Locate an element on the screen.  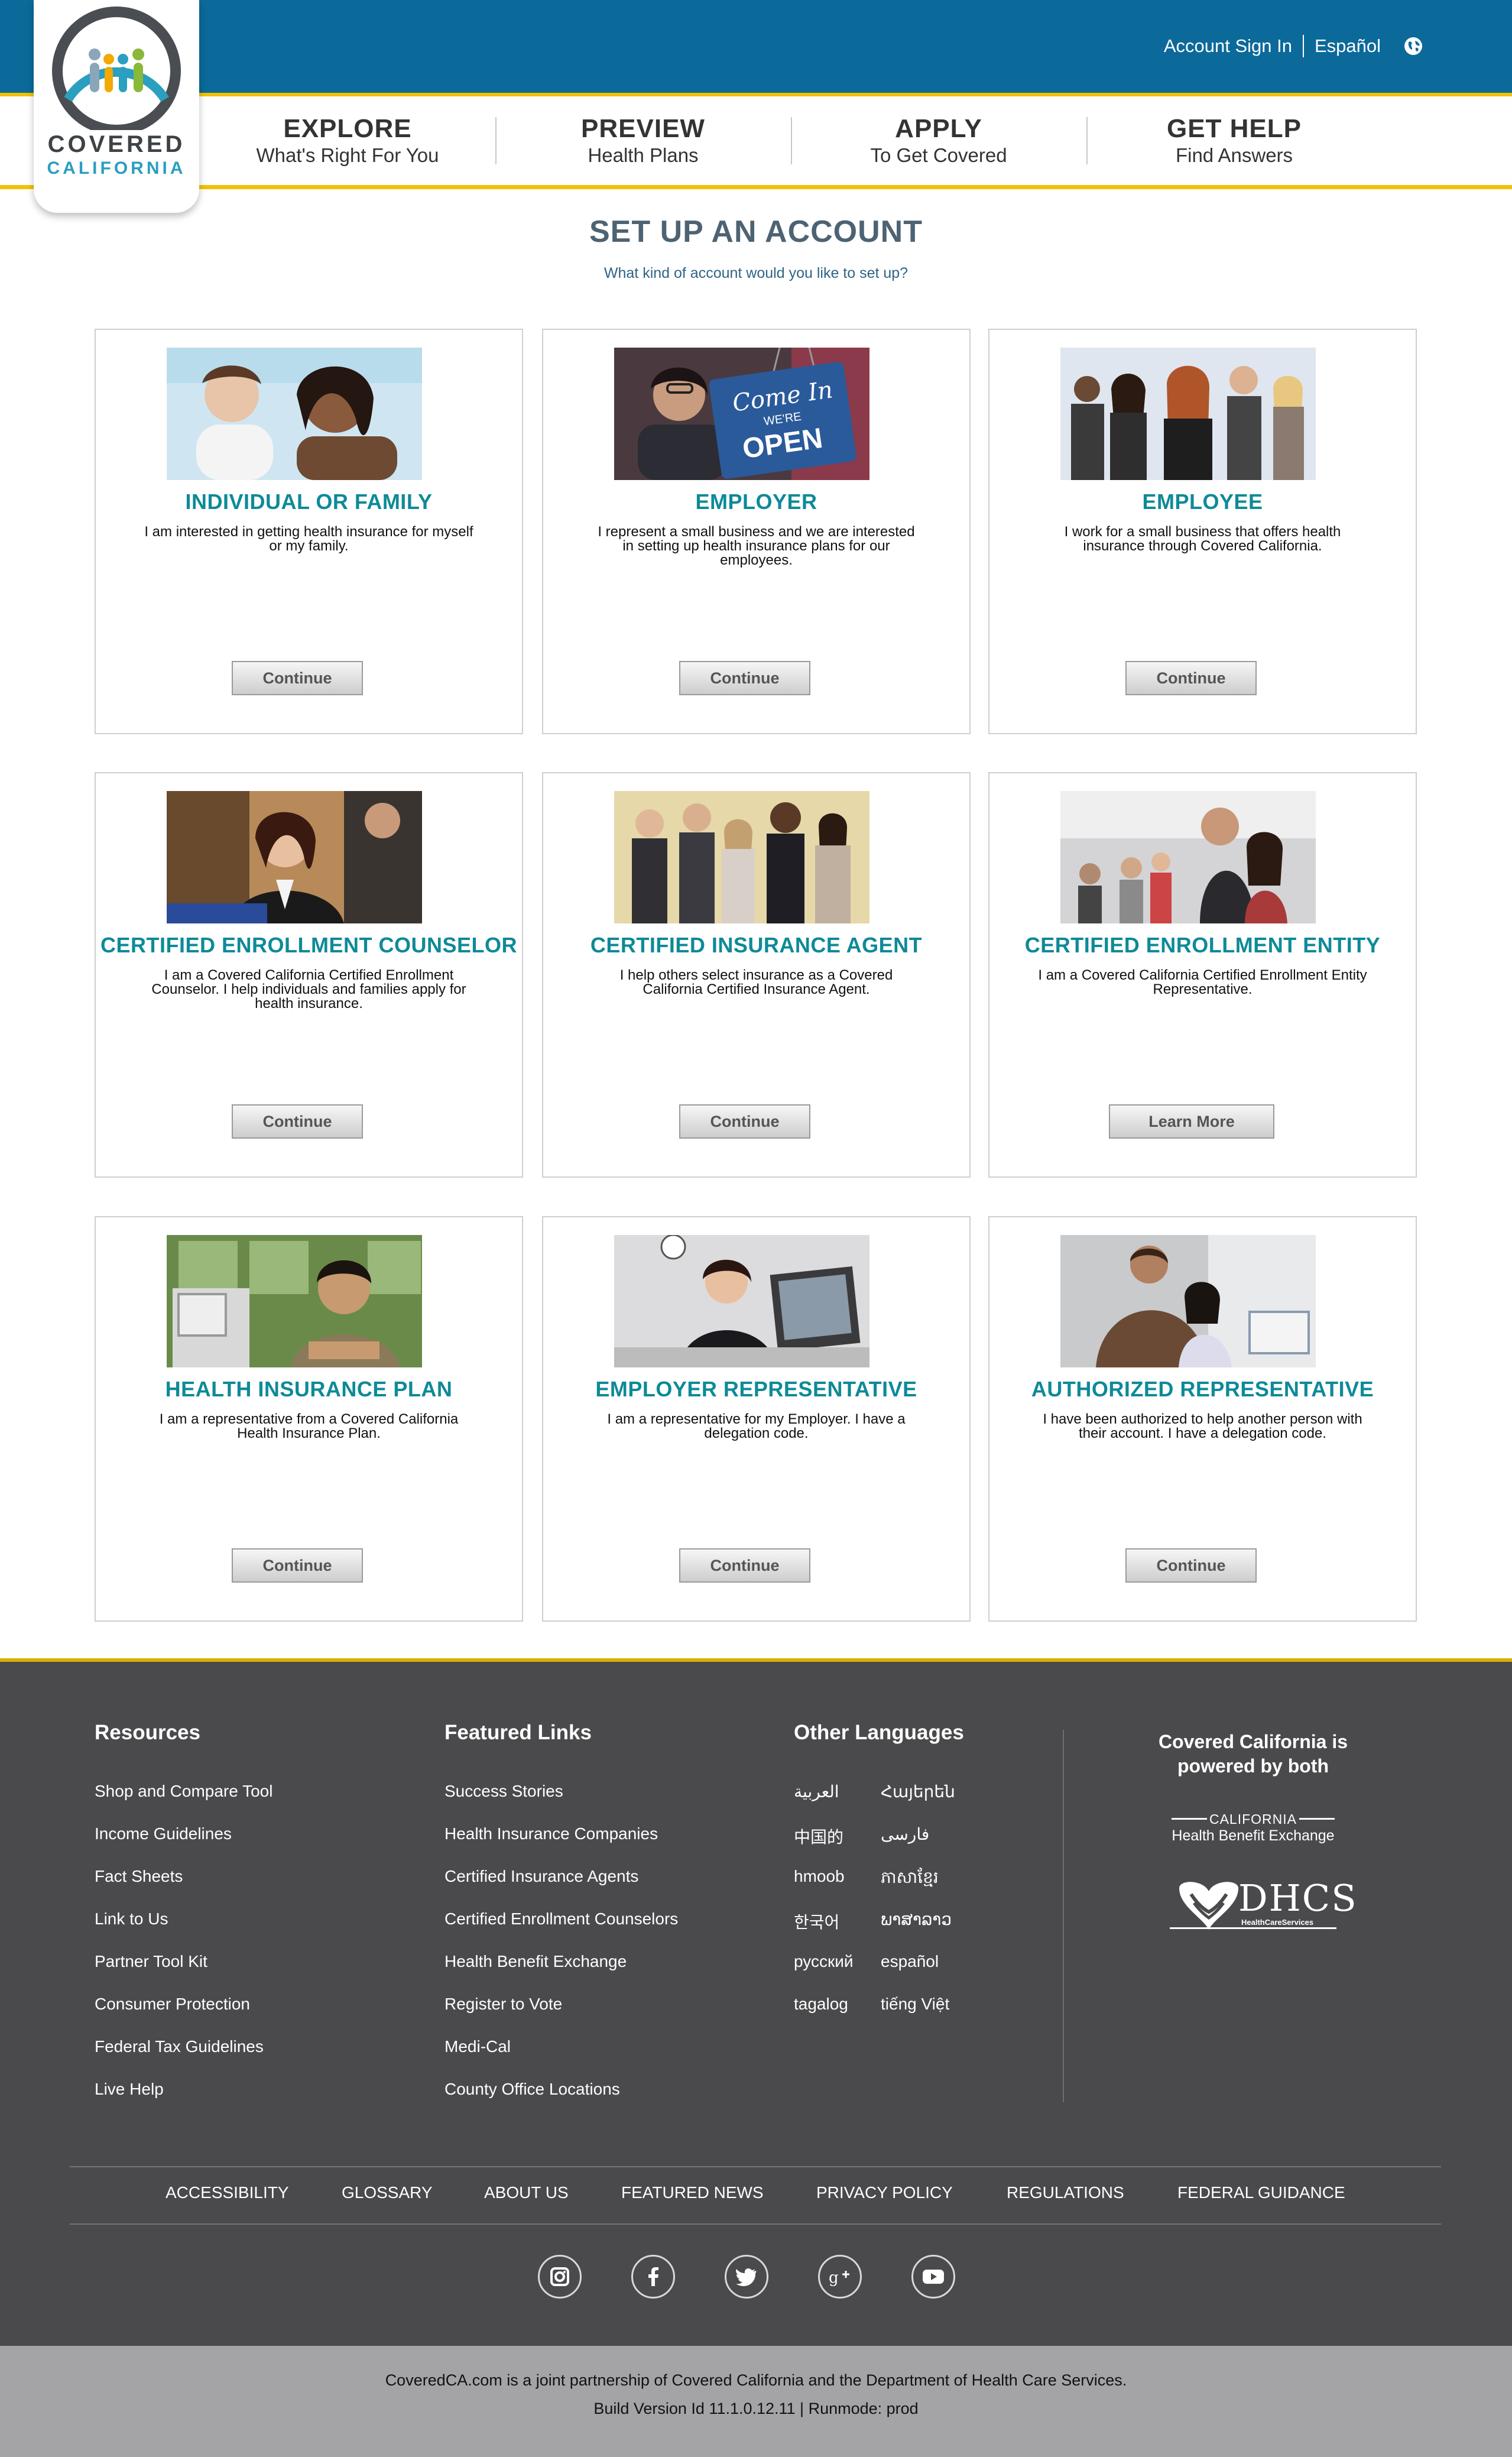
insurance-agents-group-photo is located at coordinates (741, 857).